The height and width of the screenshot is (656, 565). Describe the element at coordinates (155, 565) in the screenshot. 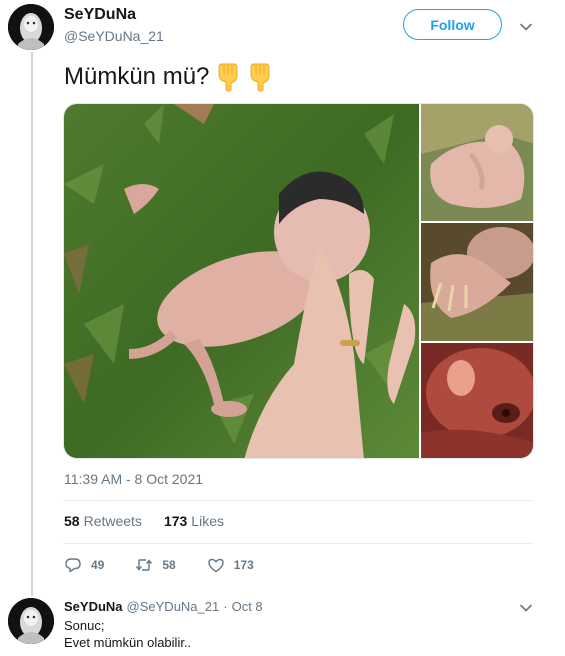

I see `retweet-button: 58` at that location.